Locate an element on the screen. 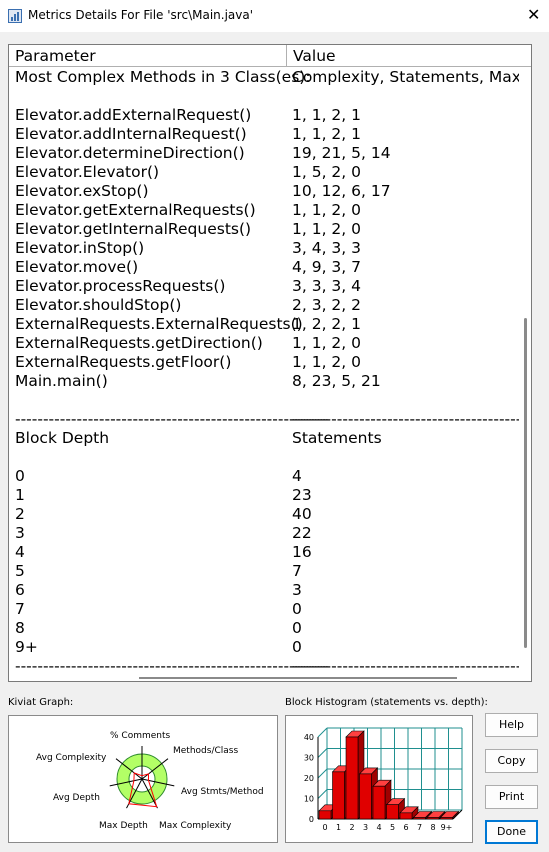  table-row: ExternalRequests.getFloor() 1, 1, 2, 0 is located at coordinates (264, 362).